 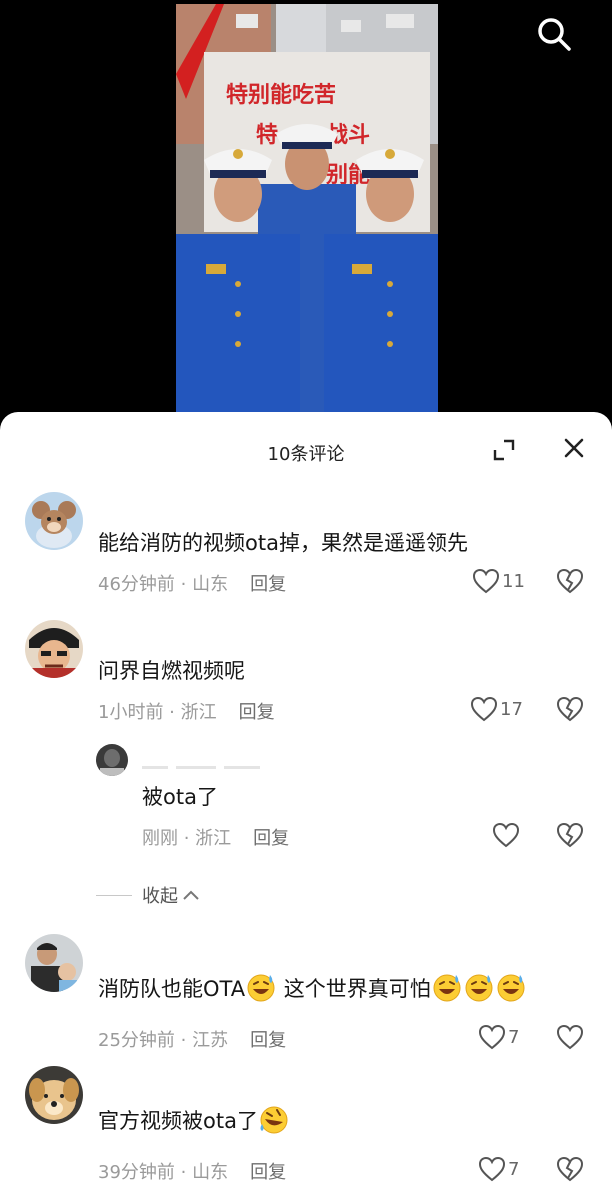 I want to click on comment-text-part-2: 这个世界真可怕, so click(x=354, y=989).